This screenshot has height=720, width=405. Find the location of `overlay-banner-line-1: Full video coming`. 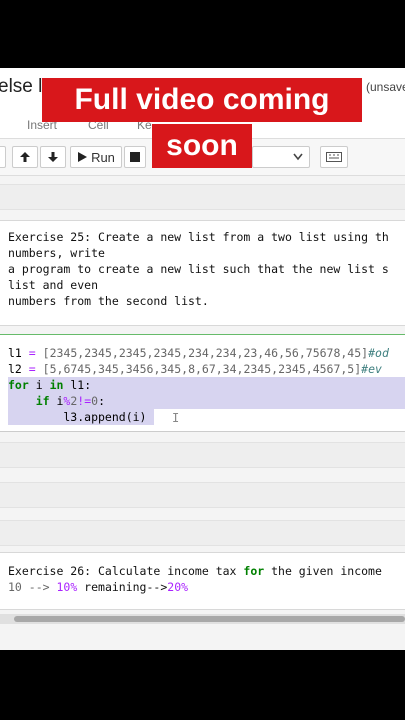

overlay-banner-line-1: Full video coming is located at coordinates (202, 100).